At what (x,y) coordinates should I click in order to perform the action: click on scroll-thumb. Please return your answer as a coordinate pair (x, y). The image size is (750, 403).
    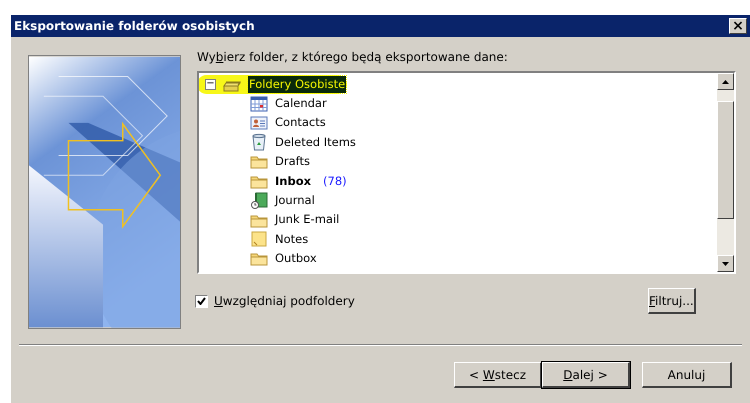
    Looking at the image, I should click on (725, 160).